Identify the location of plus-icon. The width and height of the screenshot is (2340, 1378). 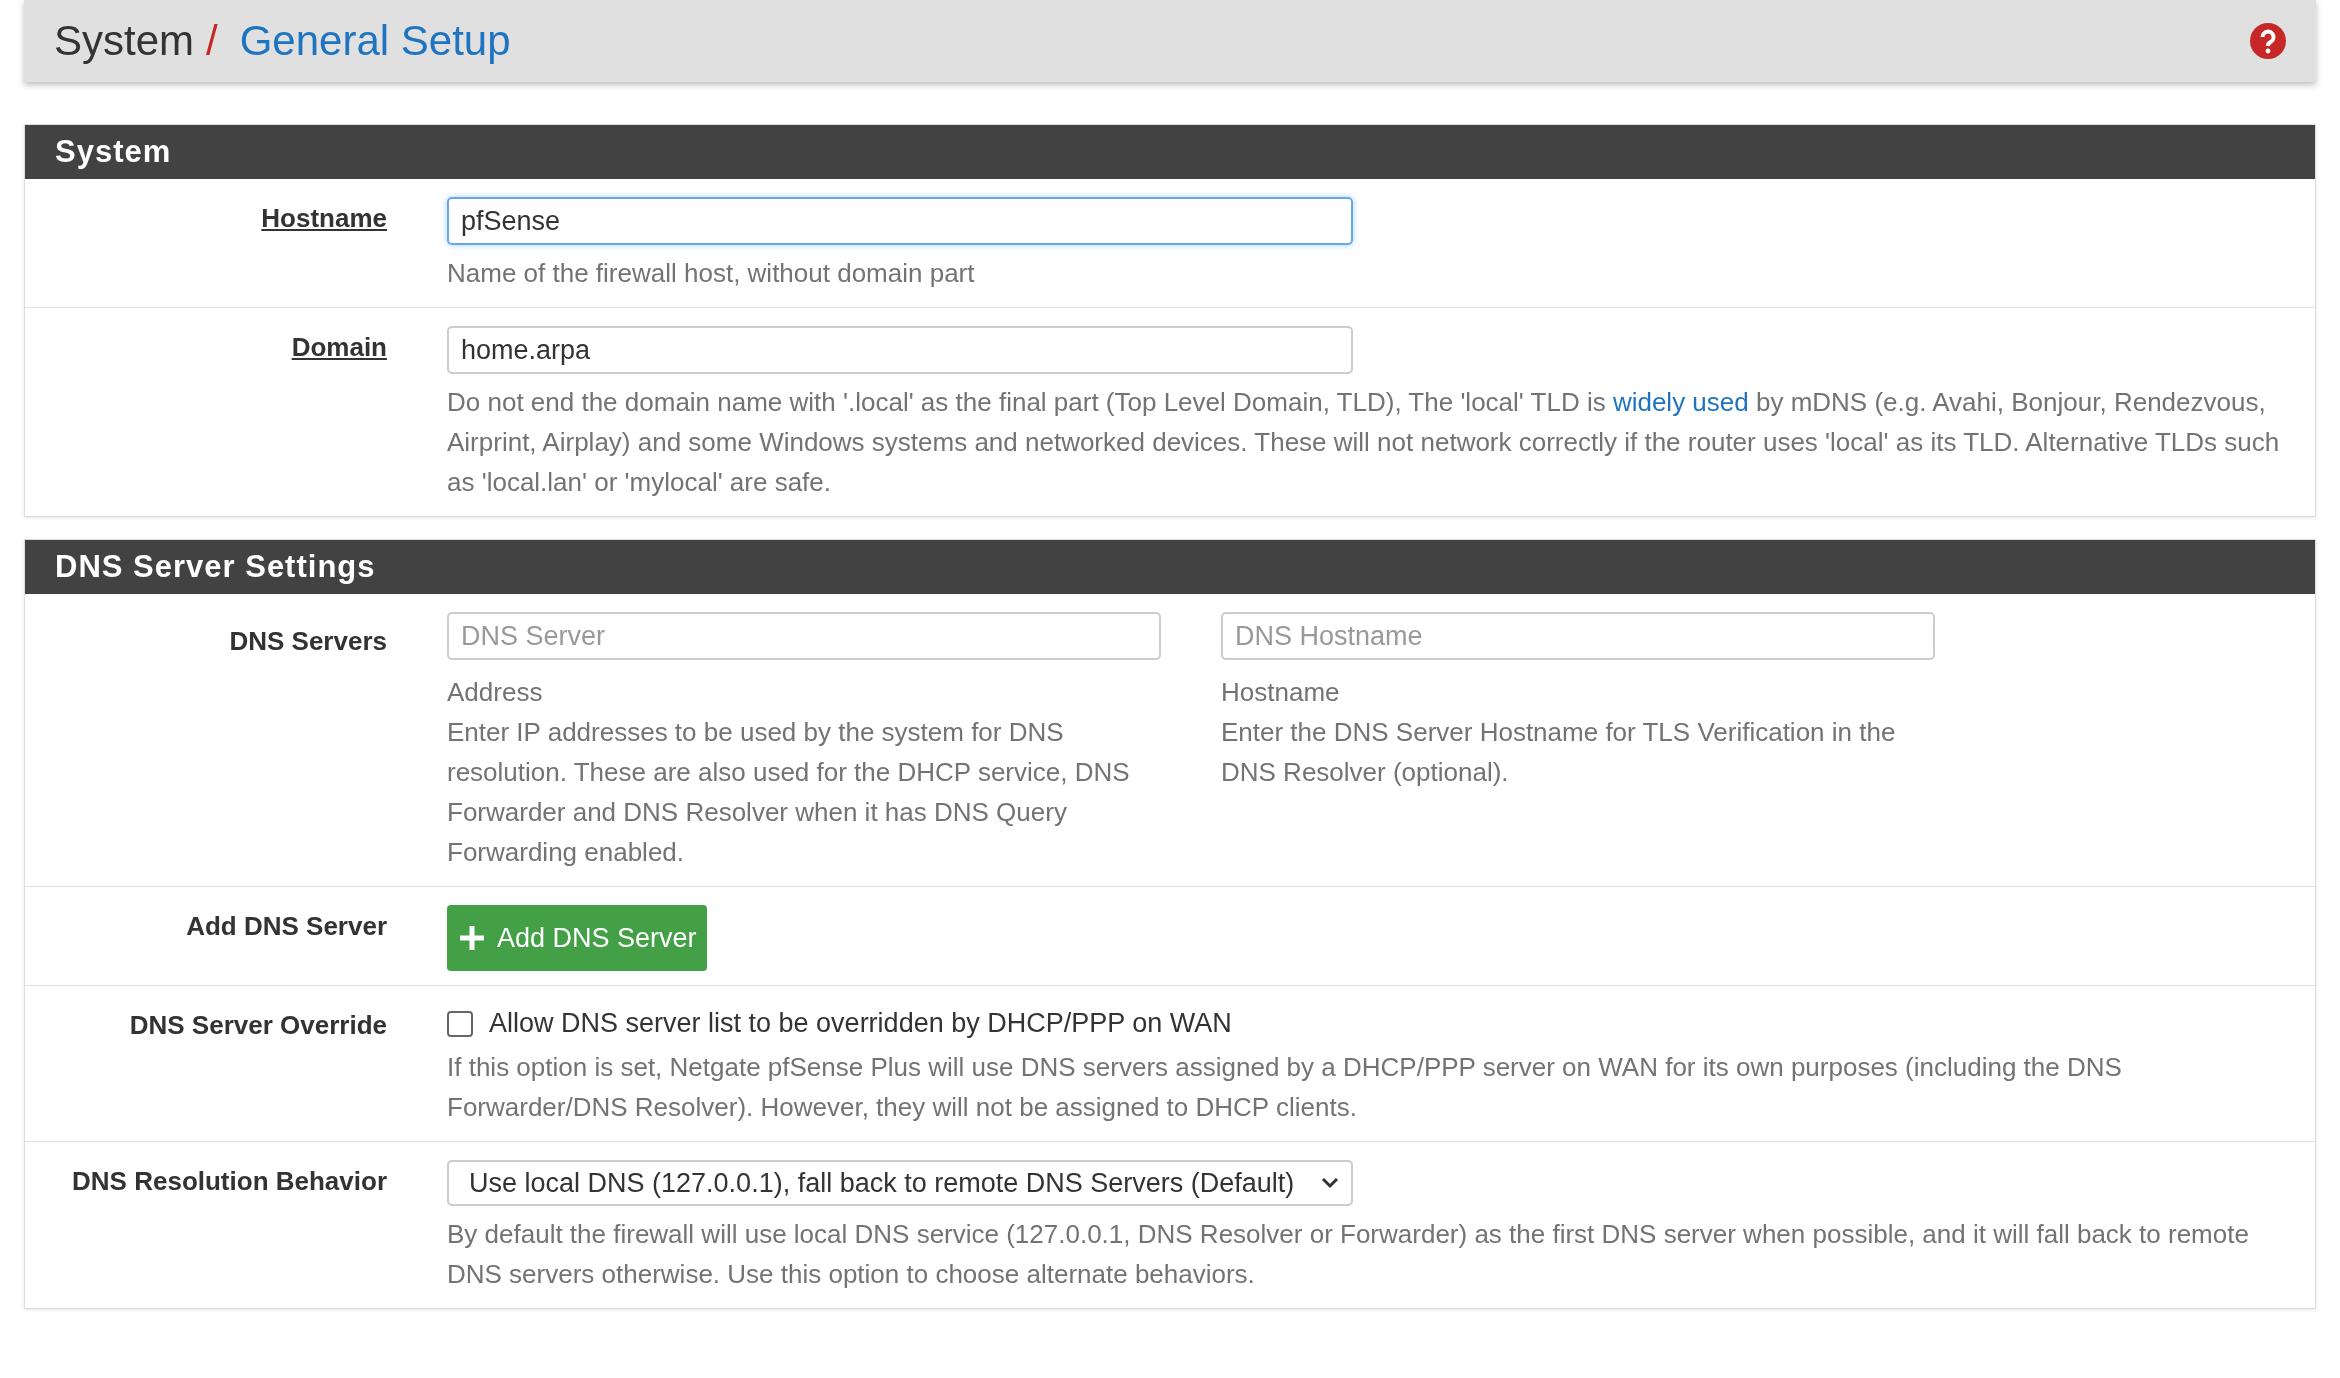
(472, 938).